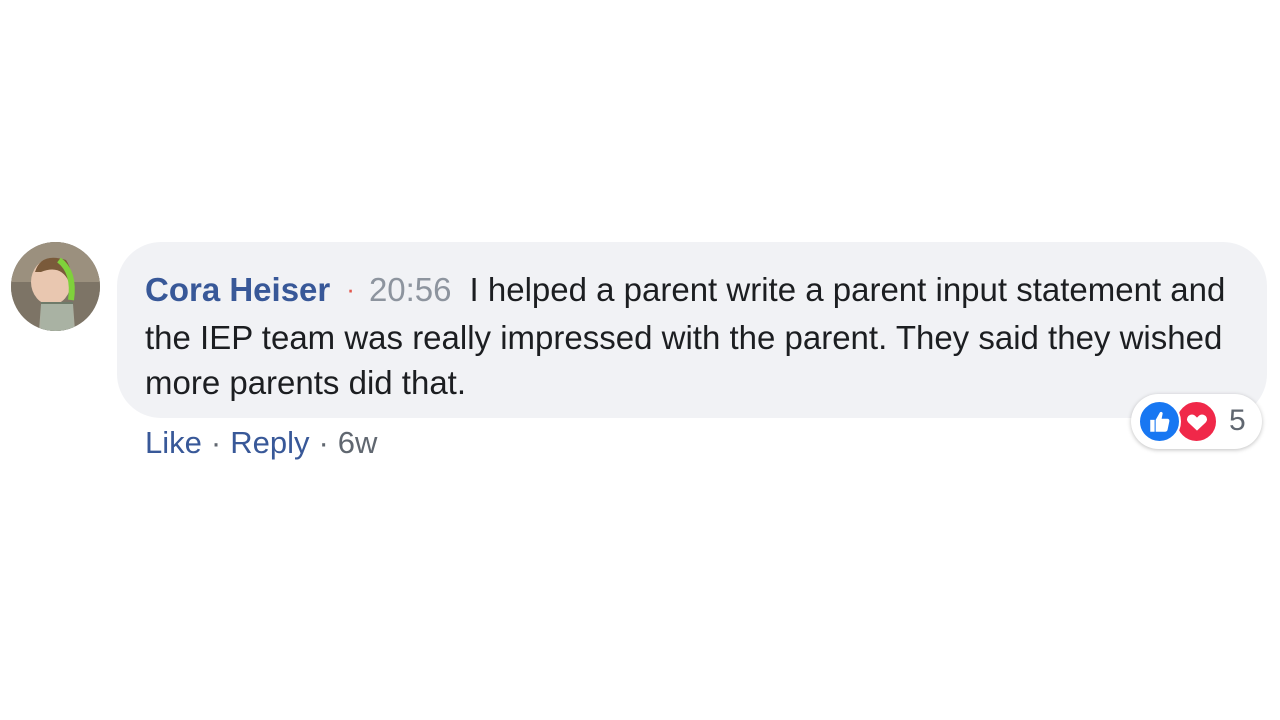 The image size is (1280, 720). What do you see at coordinates (173, 442) in the screenshot?
I see `like-button: Like` at bounding box center [173, 442].